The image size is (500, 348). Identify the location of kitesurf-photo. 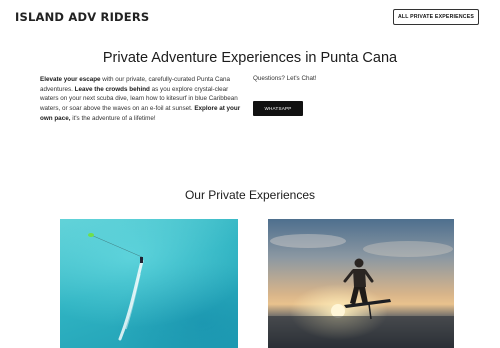
(149, 283).